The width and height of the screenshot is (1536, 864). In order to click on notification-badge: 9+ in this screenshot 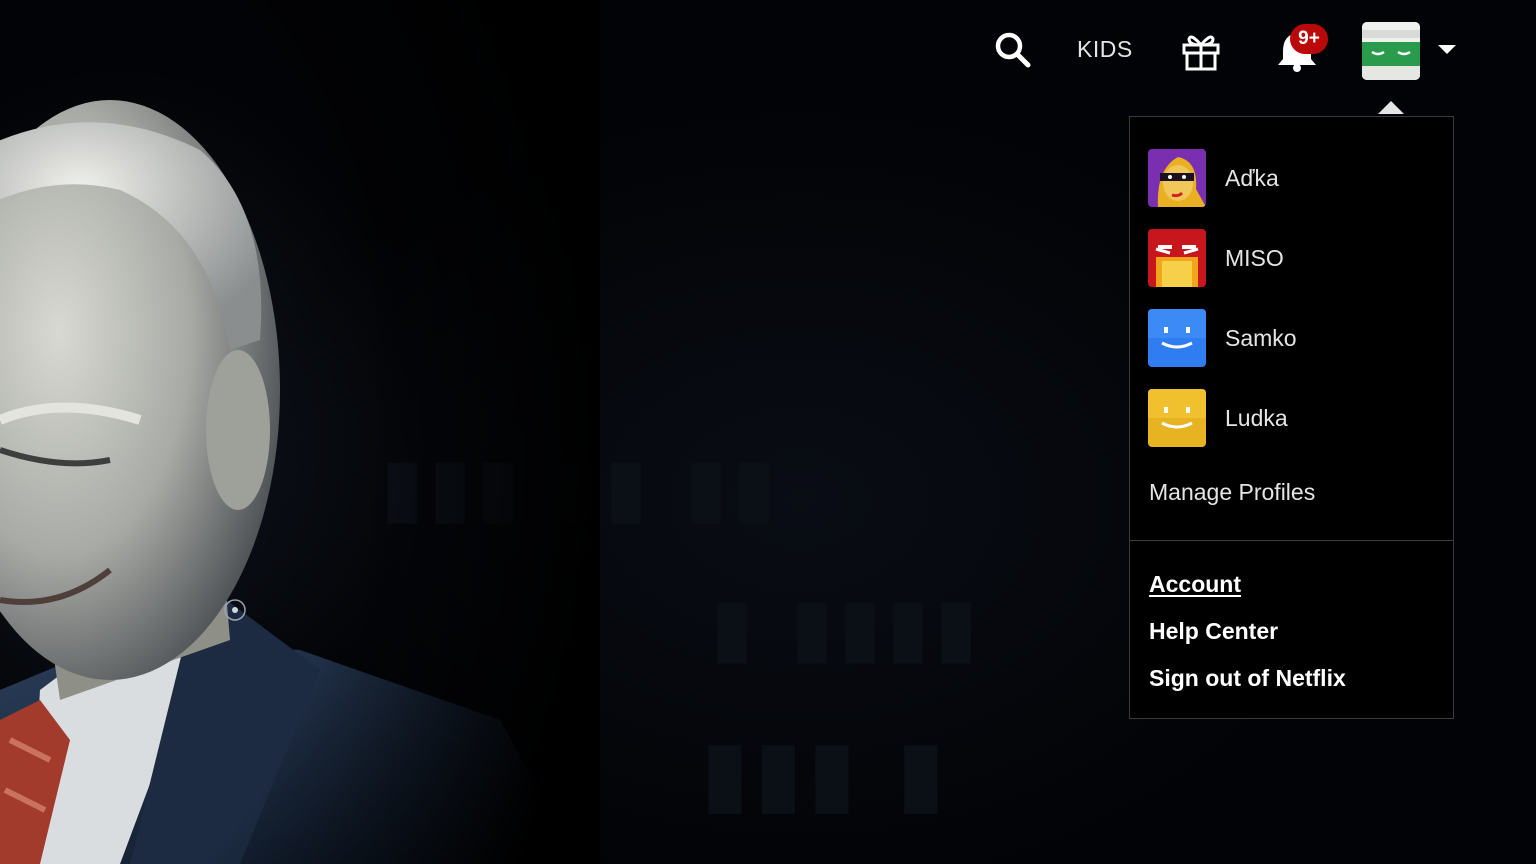, I will do `click(1309, 39)`.